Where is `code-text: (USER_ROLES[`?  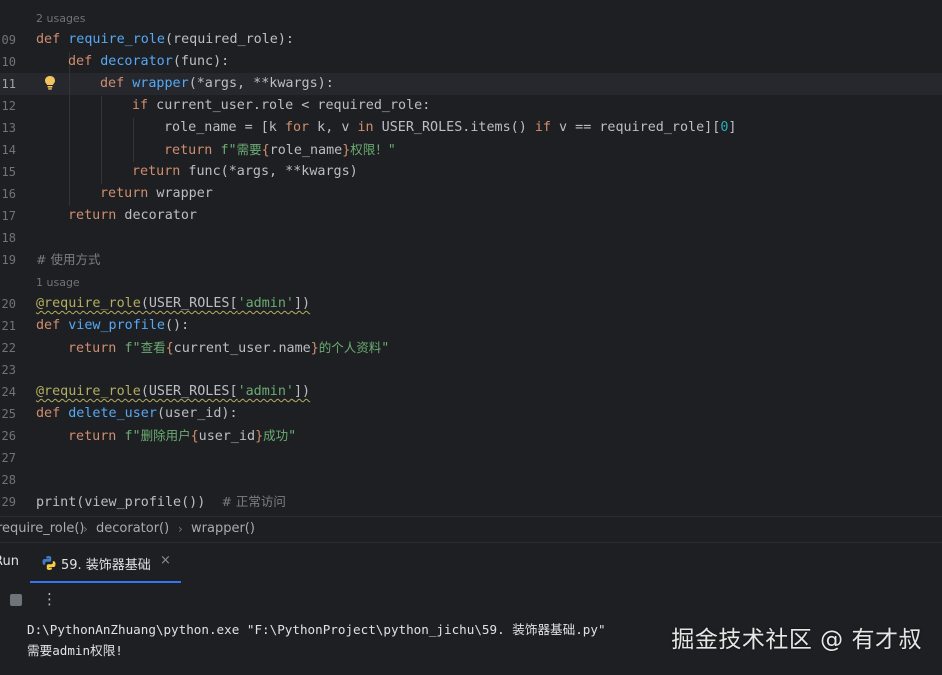 code-text: (USER_ROLES[ is located at coordinates (189, 391).